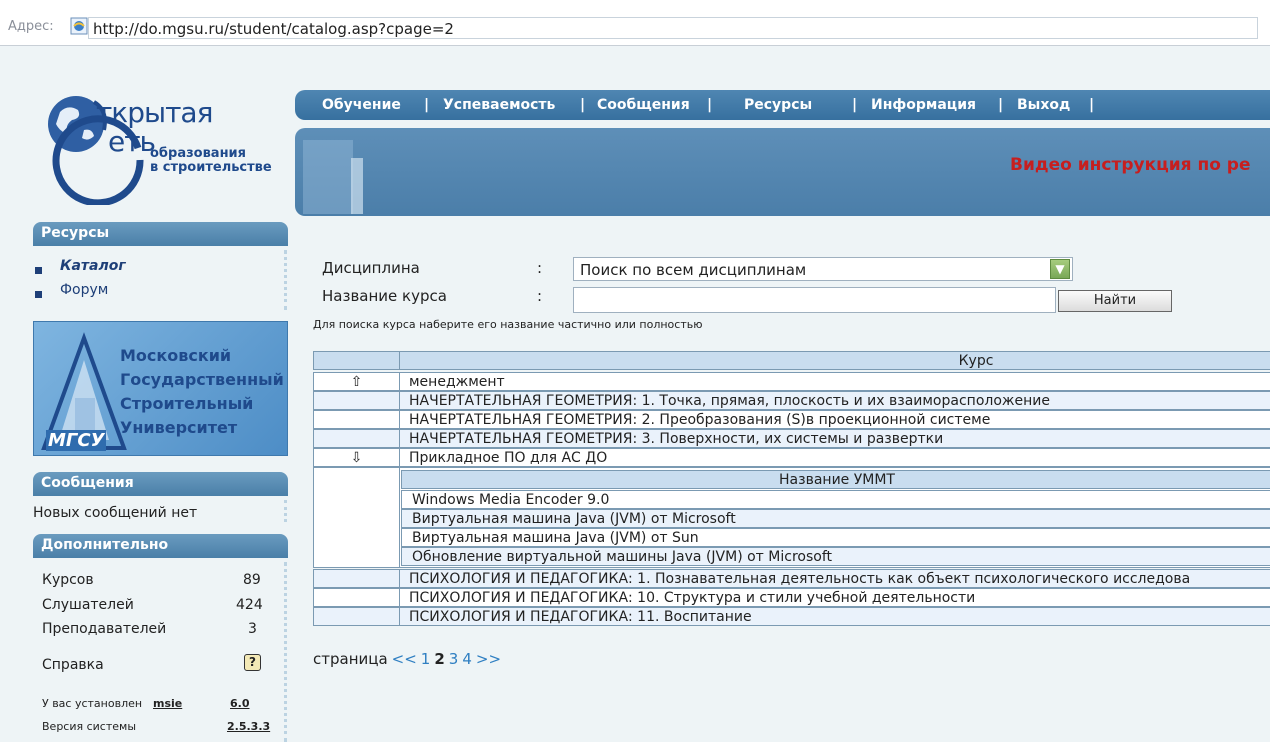  I want to click on sidebar-item-catalog: Каталог, so click(93, 266).